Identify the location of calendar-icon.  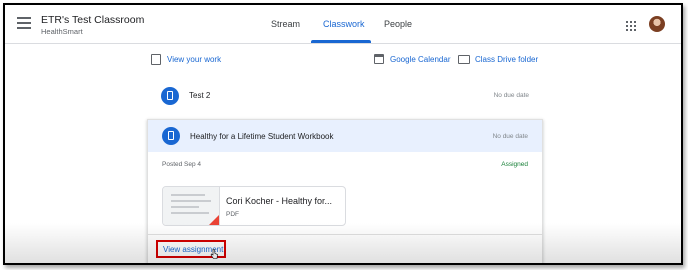
(379, 59).